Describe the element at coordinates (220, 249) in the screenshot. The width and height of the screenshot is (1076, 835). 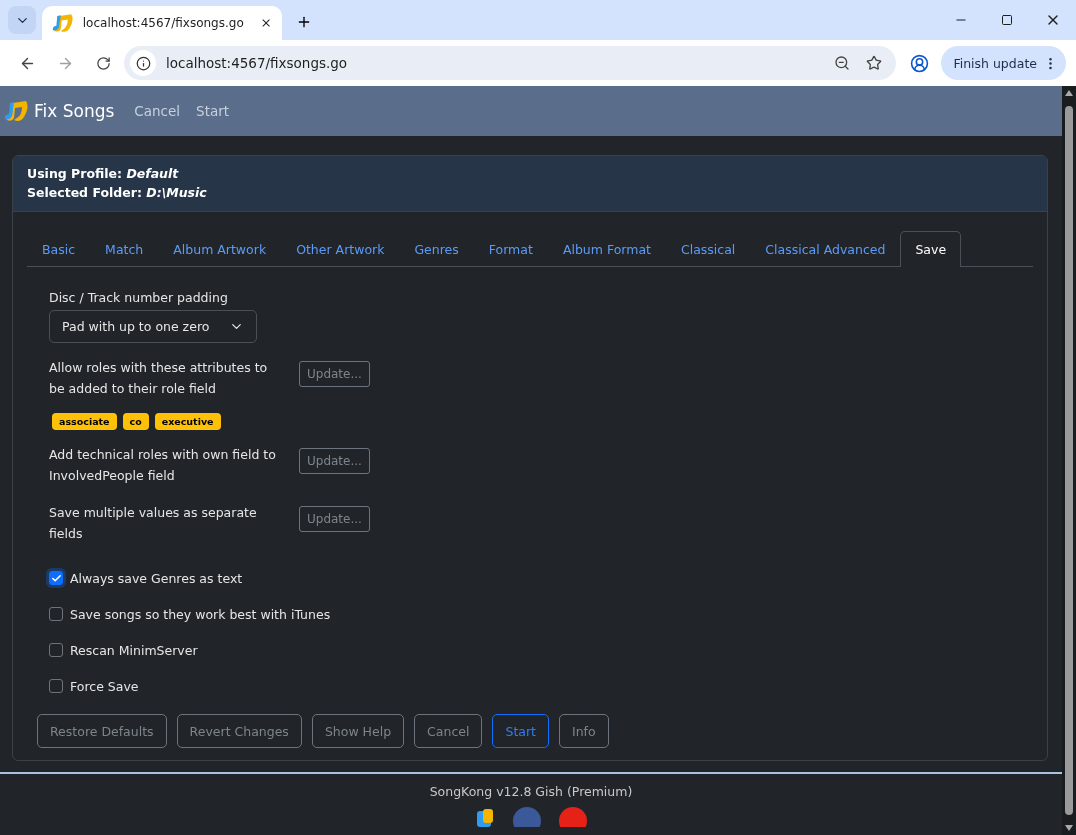
I see `tab: Album Artwork` at that location.